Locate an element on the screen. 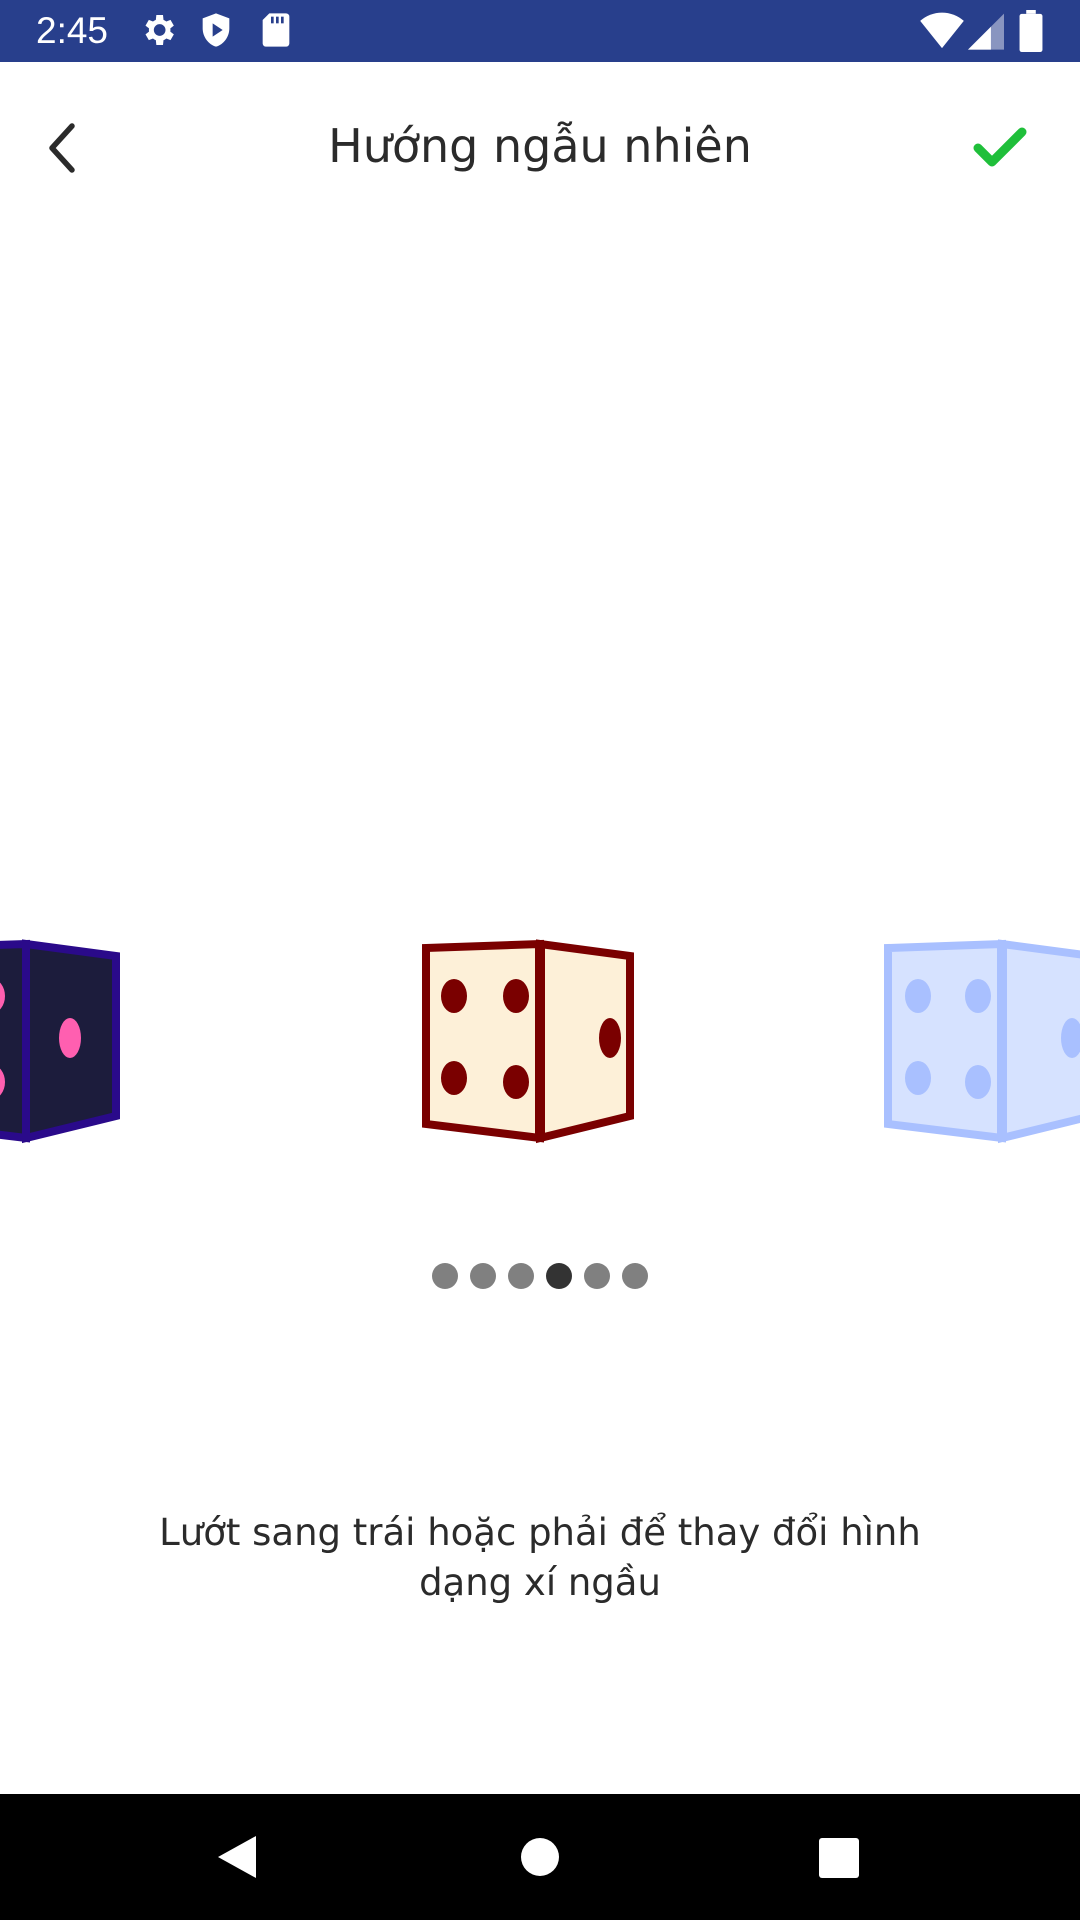 The width and height of the screenshot is (1080, 1920). confirm-button is located at coordinates (1002, 149).